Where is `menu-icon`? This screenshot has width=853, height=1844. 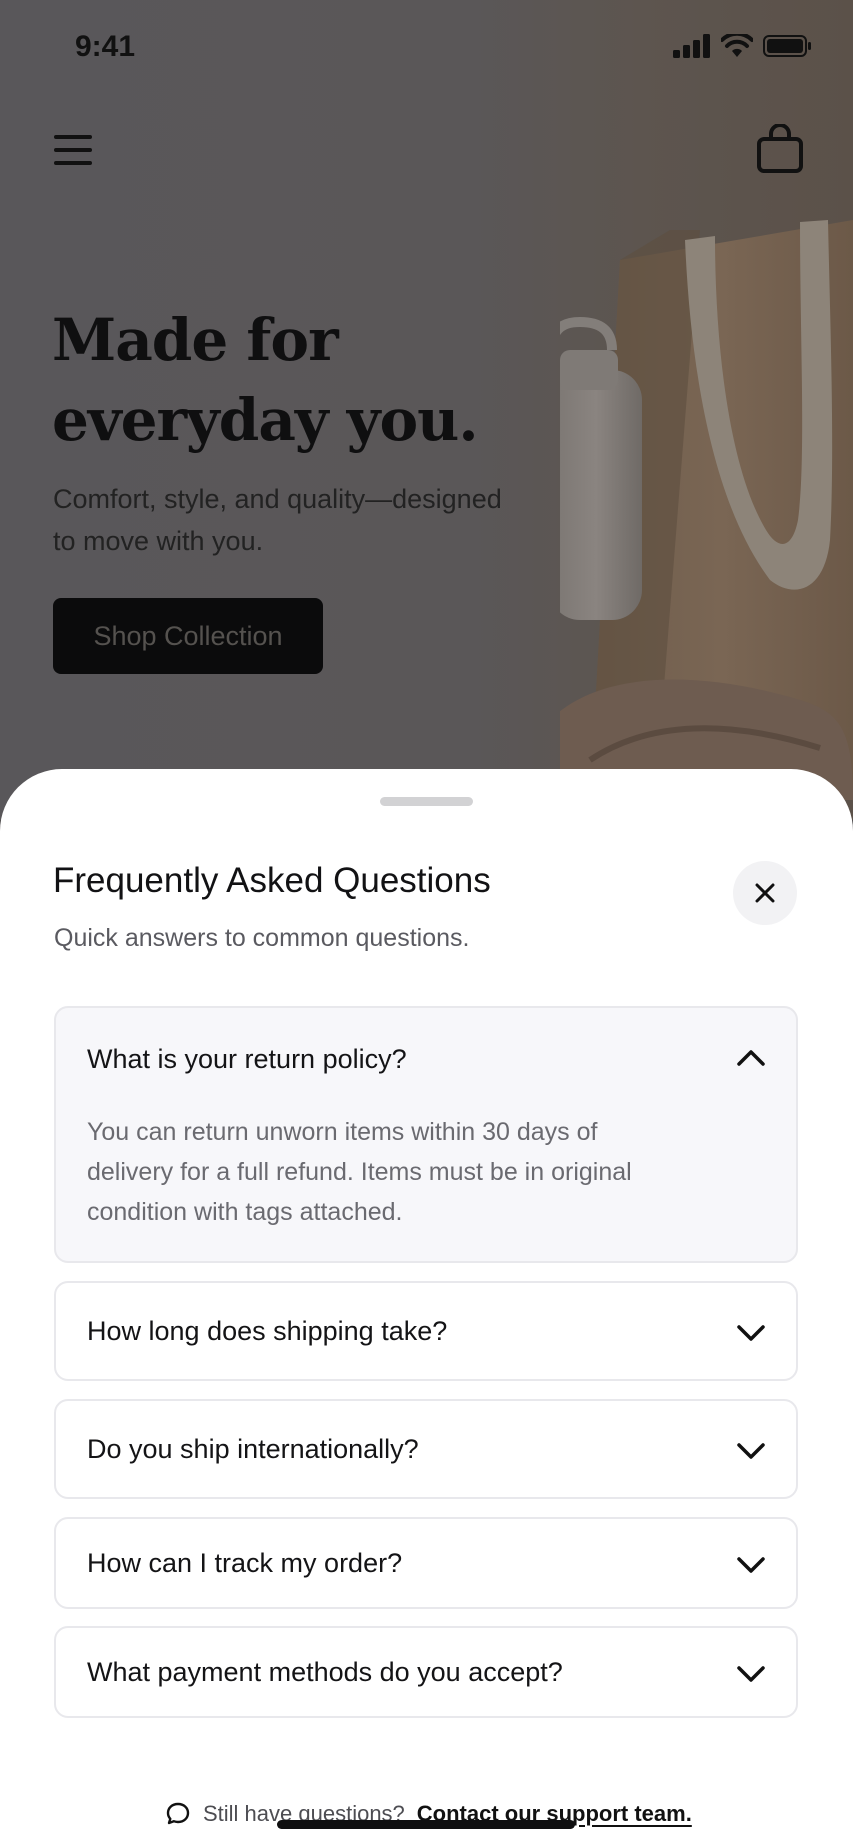
menu-icon is located at coordinates (74, 150).